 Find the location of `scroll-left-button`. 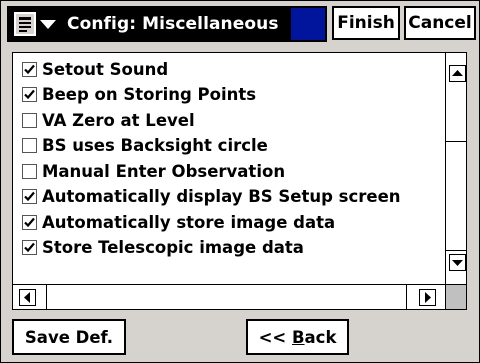

scroll-left-button is located at coordinates (27, 297).